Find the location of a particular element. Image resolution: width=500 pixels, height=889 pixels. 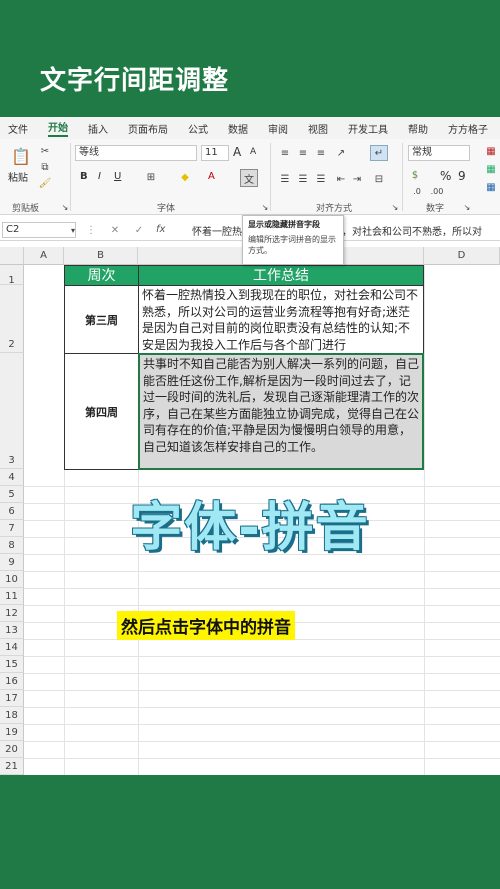

row-header-12: 12 is located at coordinates (12, 613).